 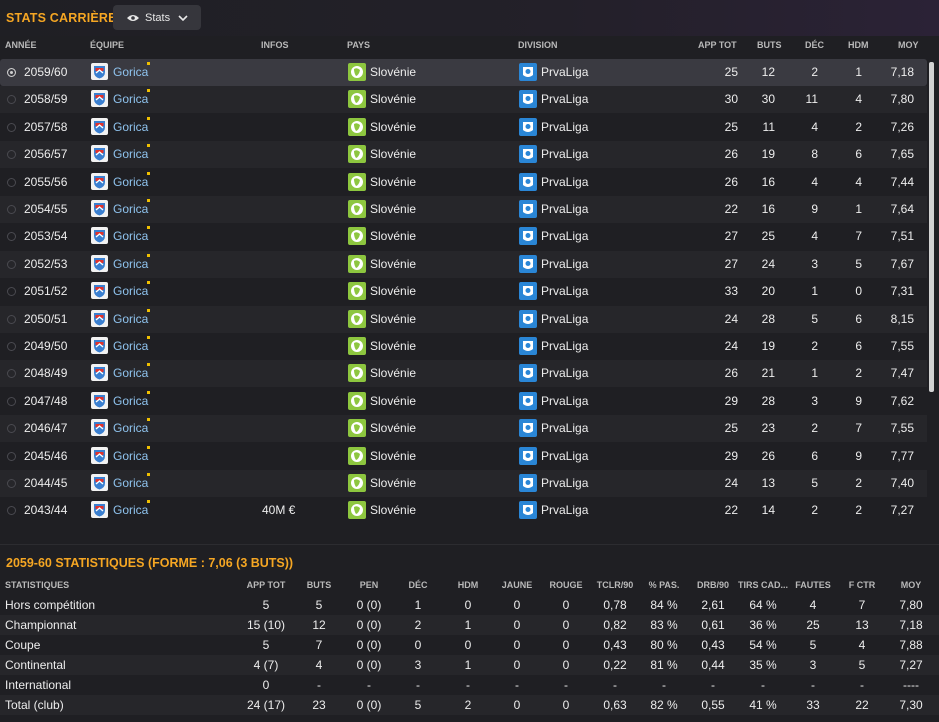 What do you see at coordinates (358, 45) in the screenshot?
I see `col-header-country: PAYS` at bounding box center [358, 45].